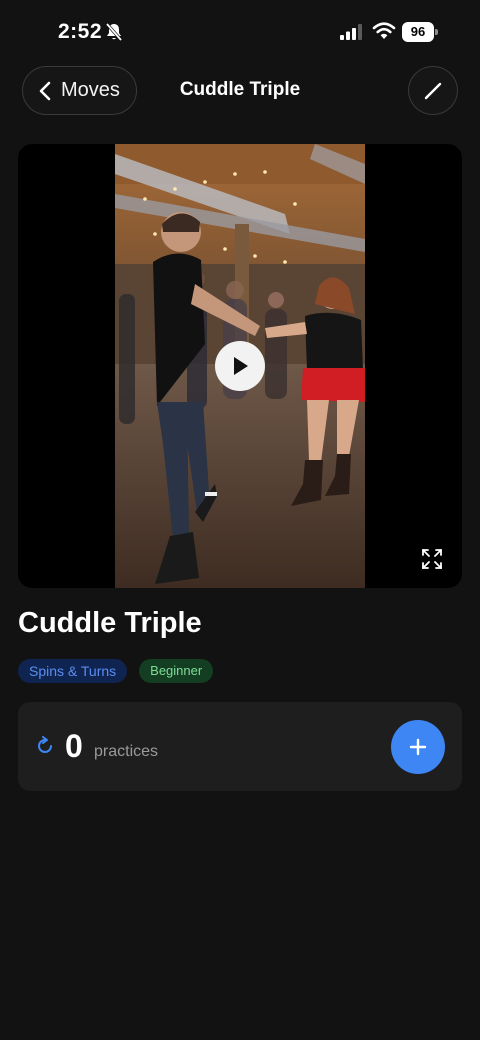 Image resolution: width=480 pixels, height=1040 pixels. What do you see at coordinates (384, 30) in the screenshot?
I see `wifi-icon` at bounding box center [384, 30].